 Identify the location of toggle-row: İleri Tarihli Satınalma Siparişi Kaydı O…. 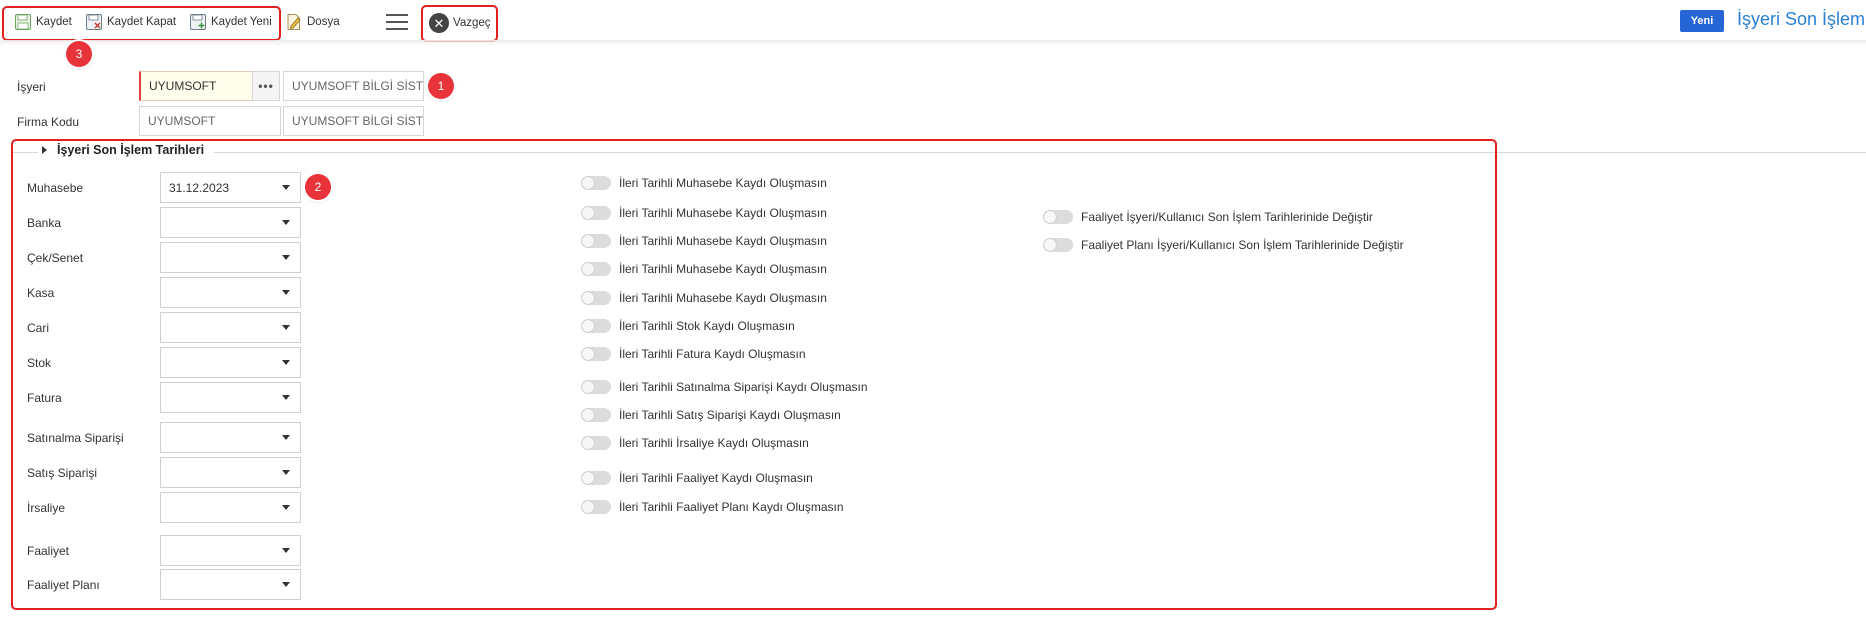
(724, 387).